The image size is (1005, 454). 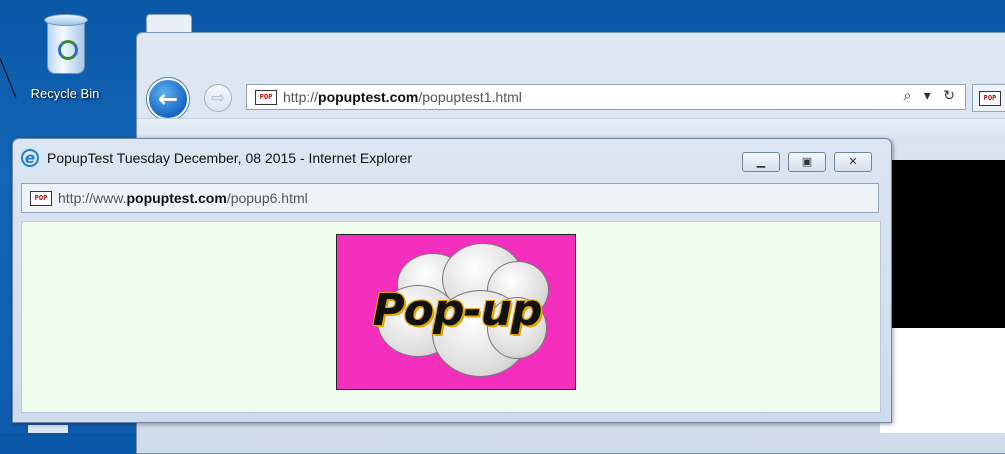 I want to click on browser-tab: POP, so click(x=988, y=98).